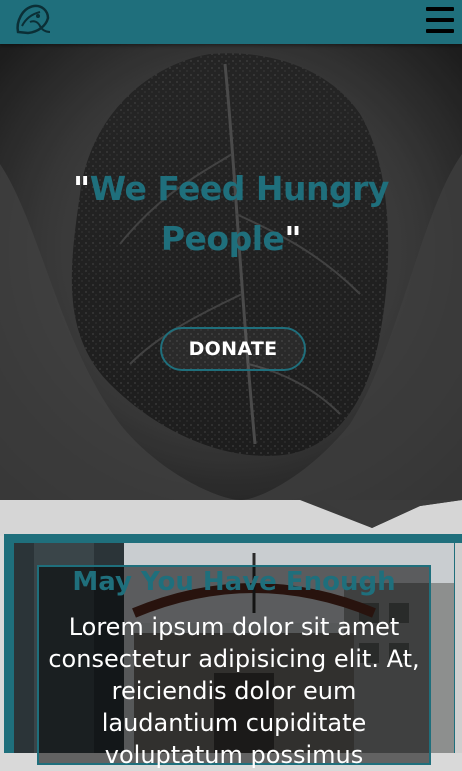 This screenshot has height=771, width=462. Describe the element at coordinates (33, 20) in the screenshot. I see `leaf-bird-logo-icon` at that location.